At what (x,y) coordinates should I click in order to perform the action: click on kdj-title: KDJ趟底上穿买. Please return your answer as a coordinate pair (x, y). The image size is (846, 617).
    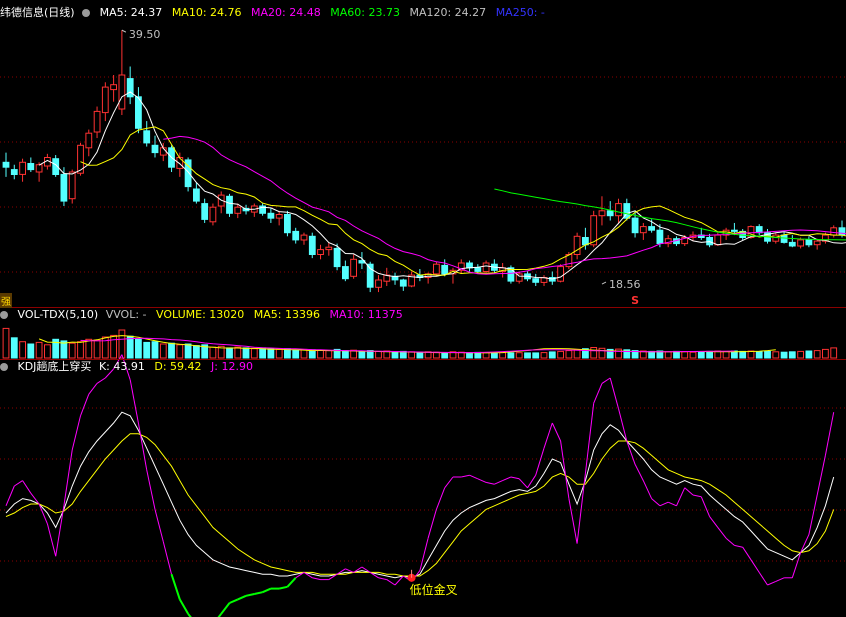
    Looking at the image, I should click on (55, 366).